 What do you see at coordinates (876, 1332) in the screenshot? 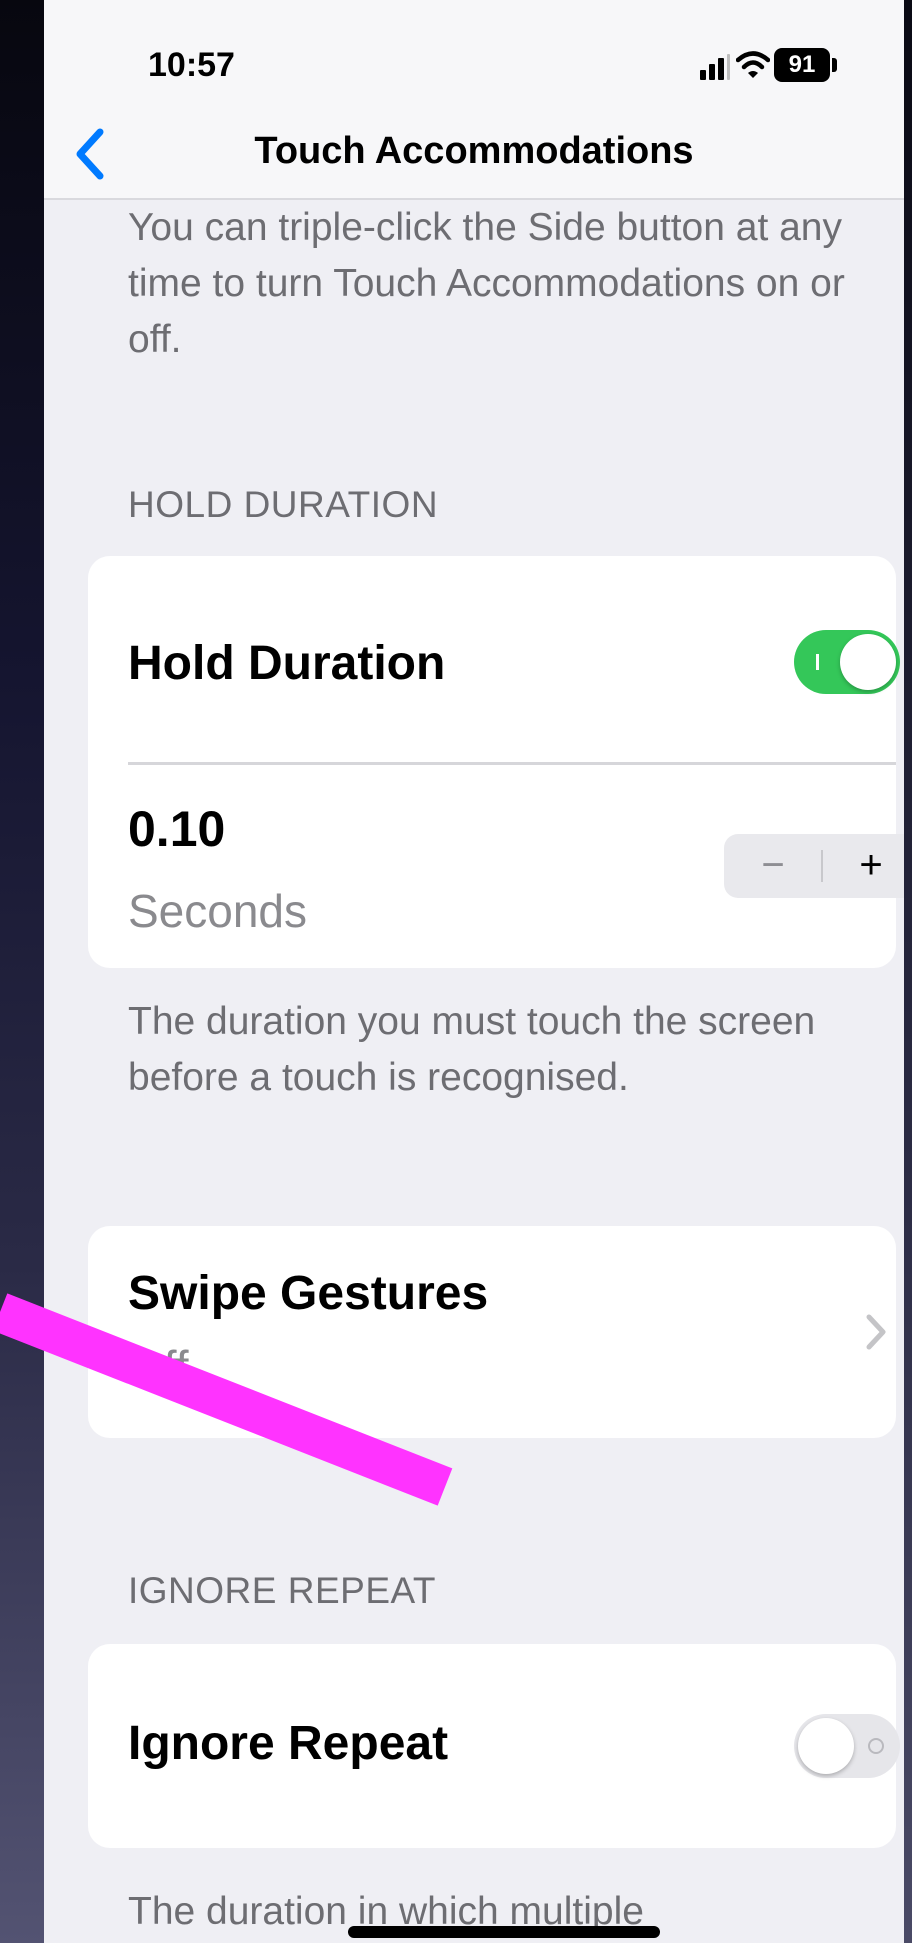
I see `chevron-right-icon` at bounding box center [876, 1332].